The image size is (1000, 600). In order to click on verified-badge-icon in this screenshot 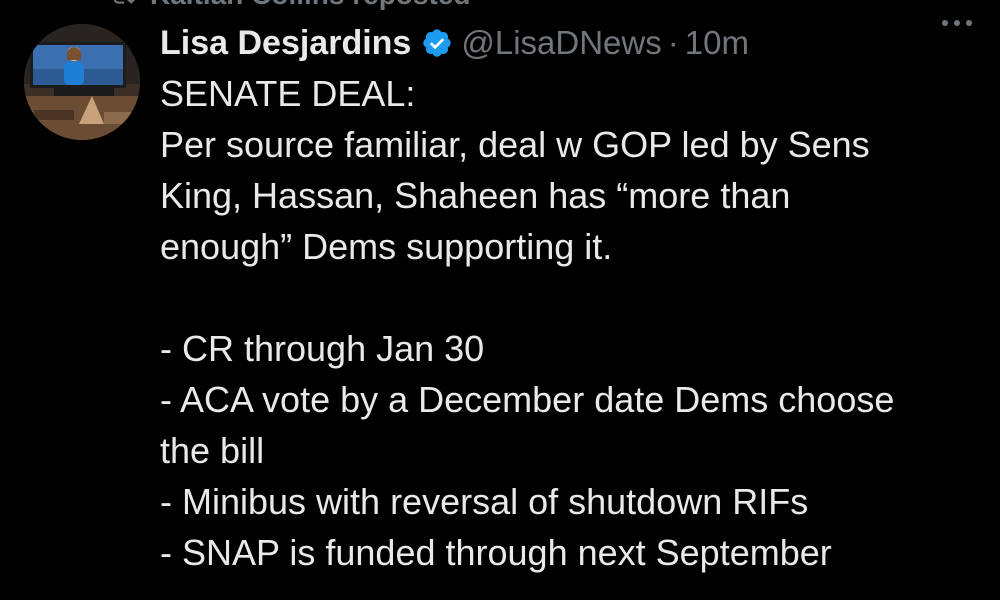, I will do `click(437, 43)`.